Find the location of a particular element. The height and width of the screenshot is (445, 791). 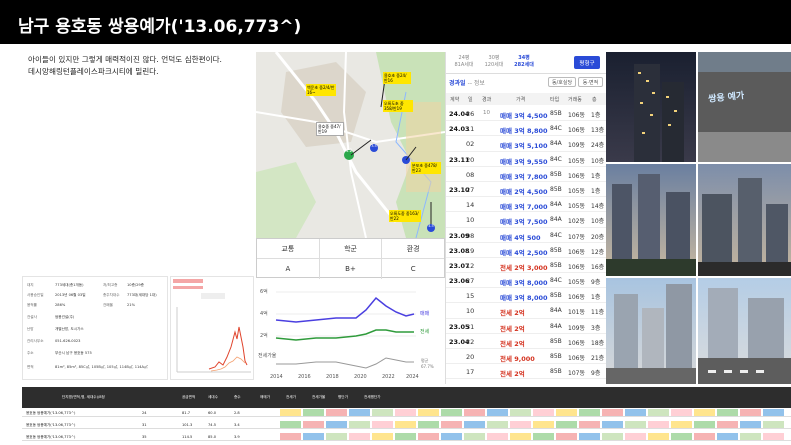

row-fn: 11층 is located at coordinates (598, 313).